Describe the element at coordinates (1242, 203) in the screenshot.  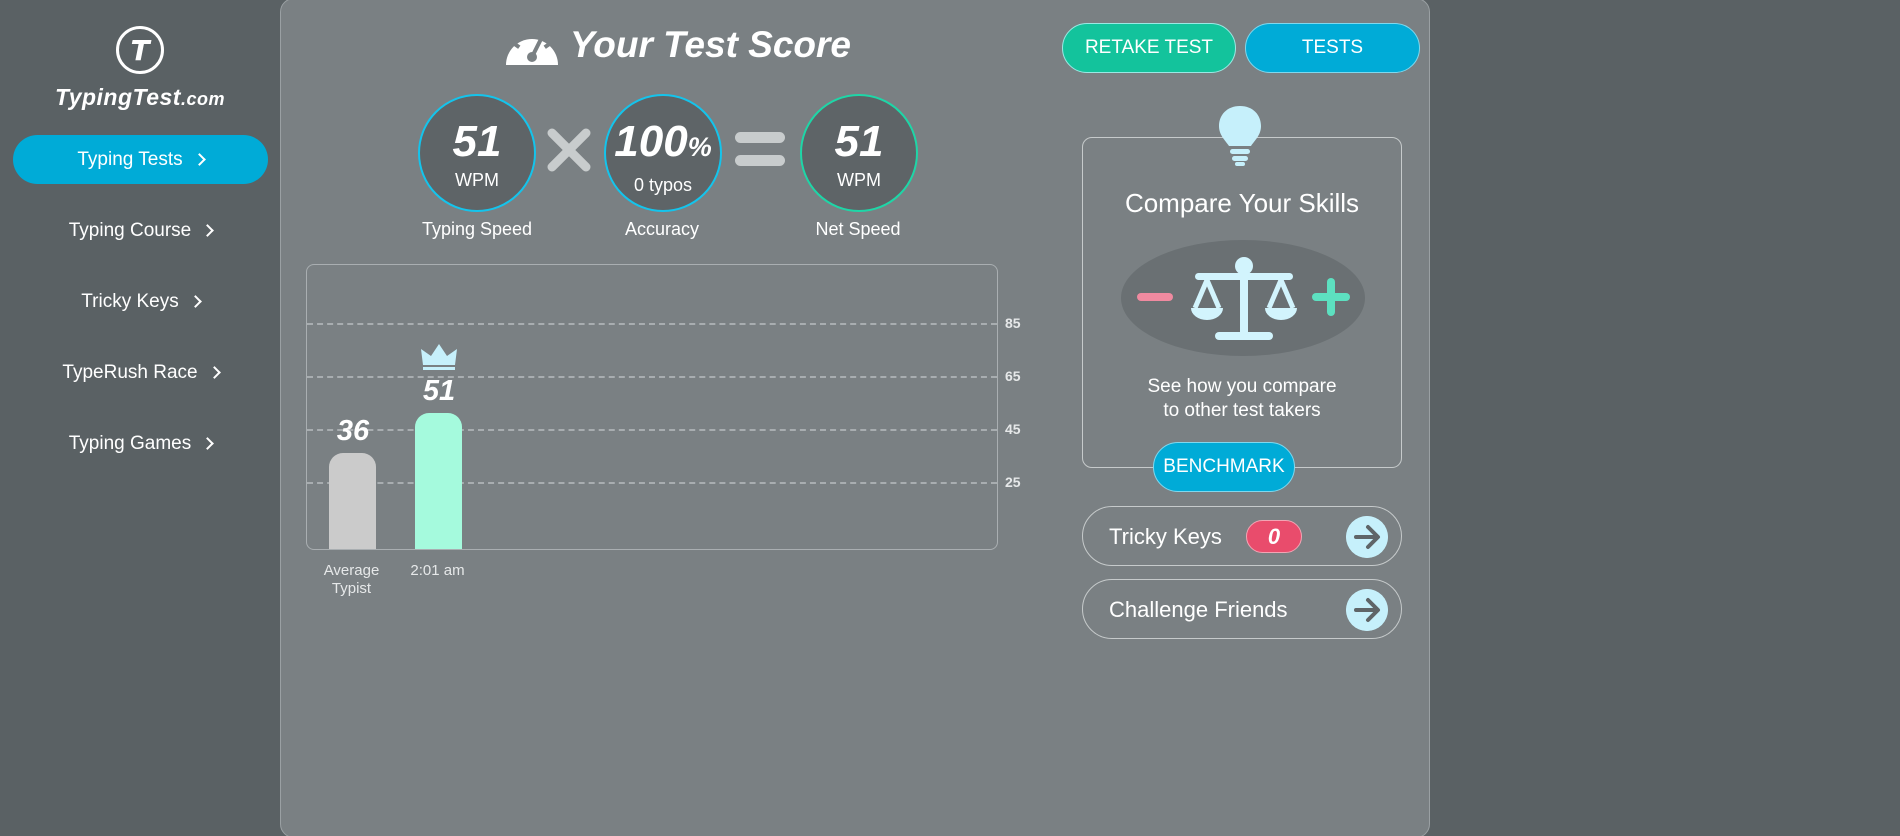
I see `compare-title: Compare Your Skills` at that location.